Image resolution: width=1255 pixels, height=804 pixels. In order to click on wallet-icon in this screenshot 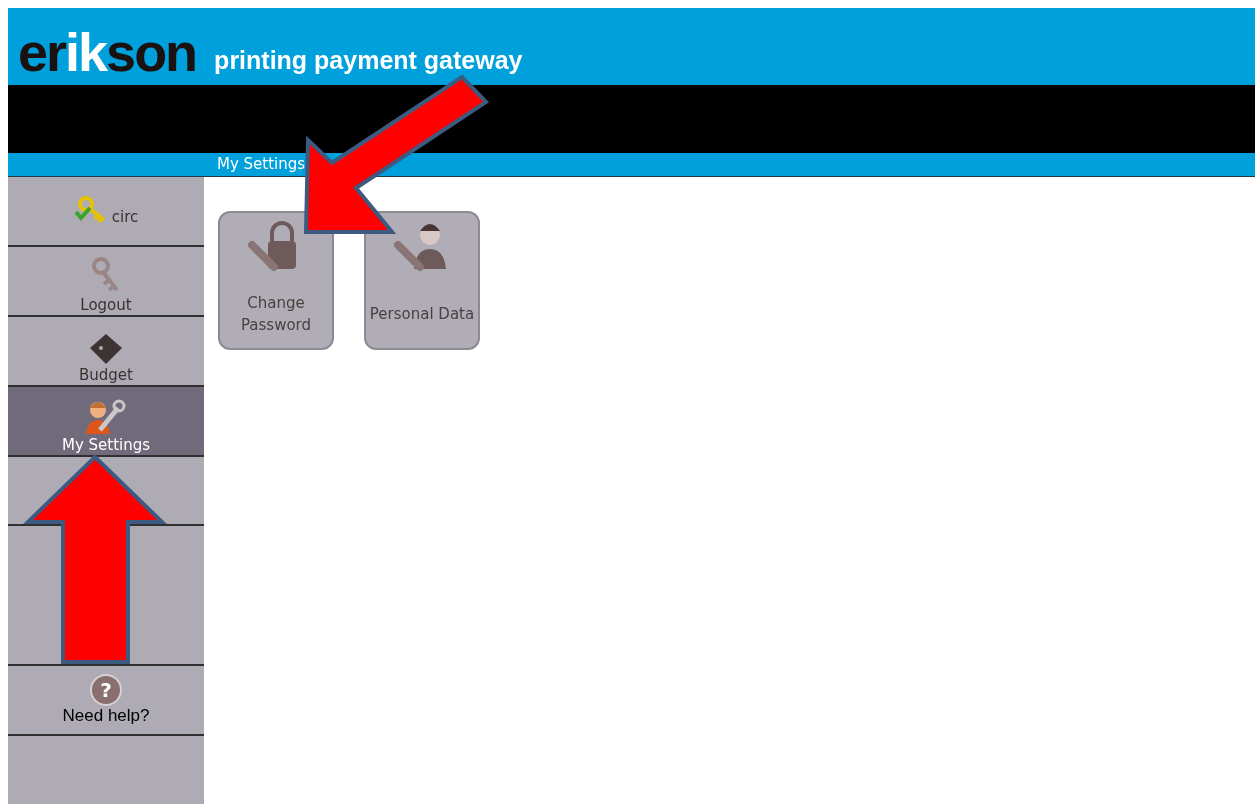, I will do `click(106, 349)`.